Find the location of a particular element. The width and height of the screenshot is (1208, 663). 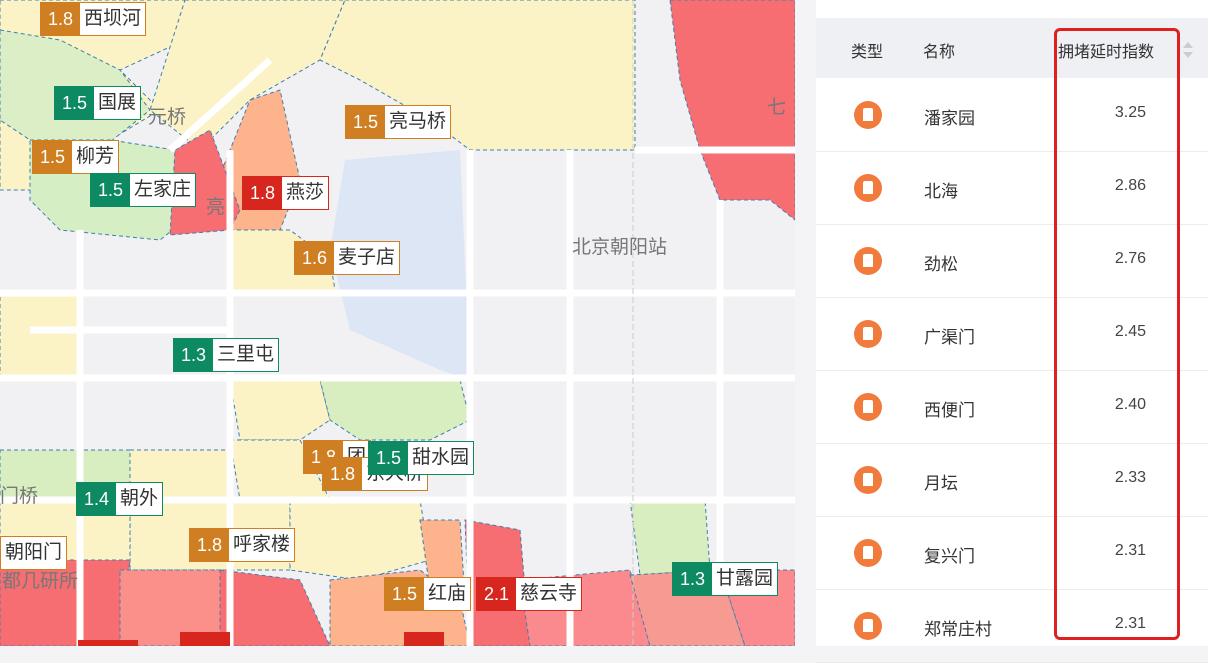

row-name: 月坛 is located at coordinates (941, 483).